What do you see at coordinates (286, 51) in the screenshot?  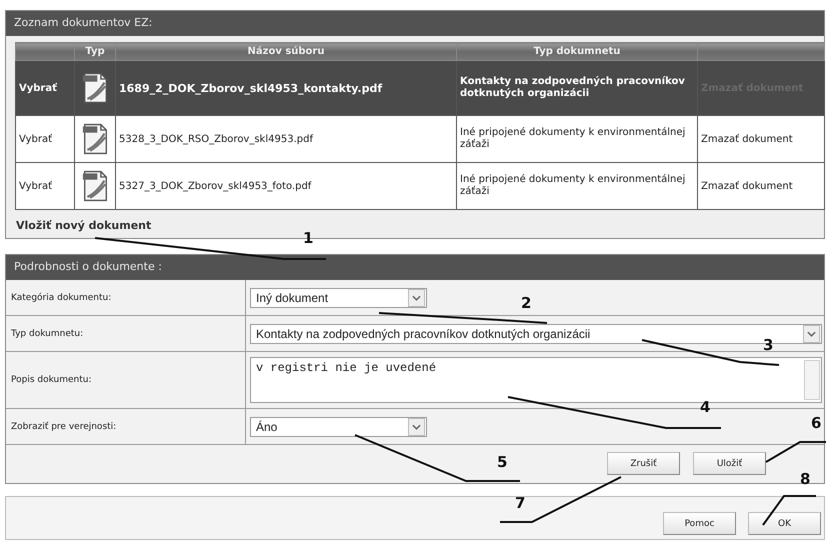 I see `column-header: Názov súboru` at bounding box center [286, 51].